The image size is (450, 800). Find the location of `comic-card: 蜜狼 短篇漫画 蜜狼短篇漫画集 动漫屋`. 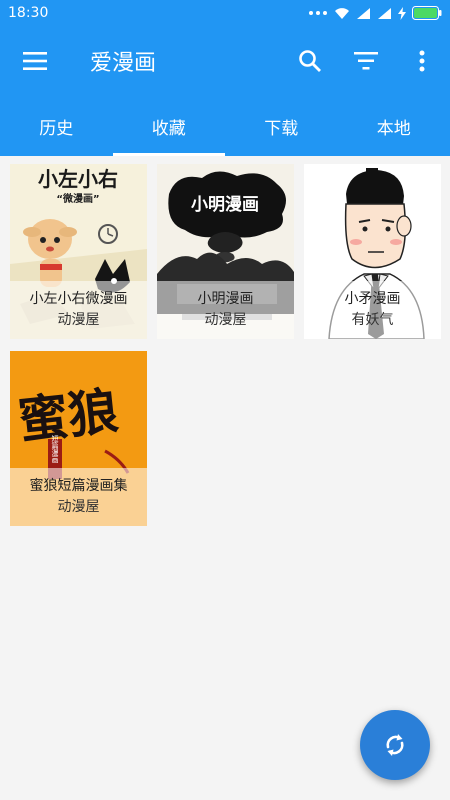

comic-card: 蜜狼 短篇漫画 蜜狼短篇漫画集 动漫屋 is located at coordinates (78, 438).